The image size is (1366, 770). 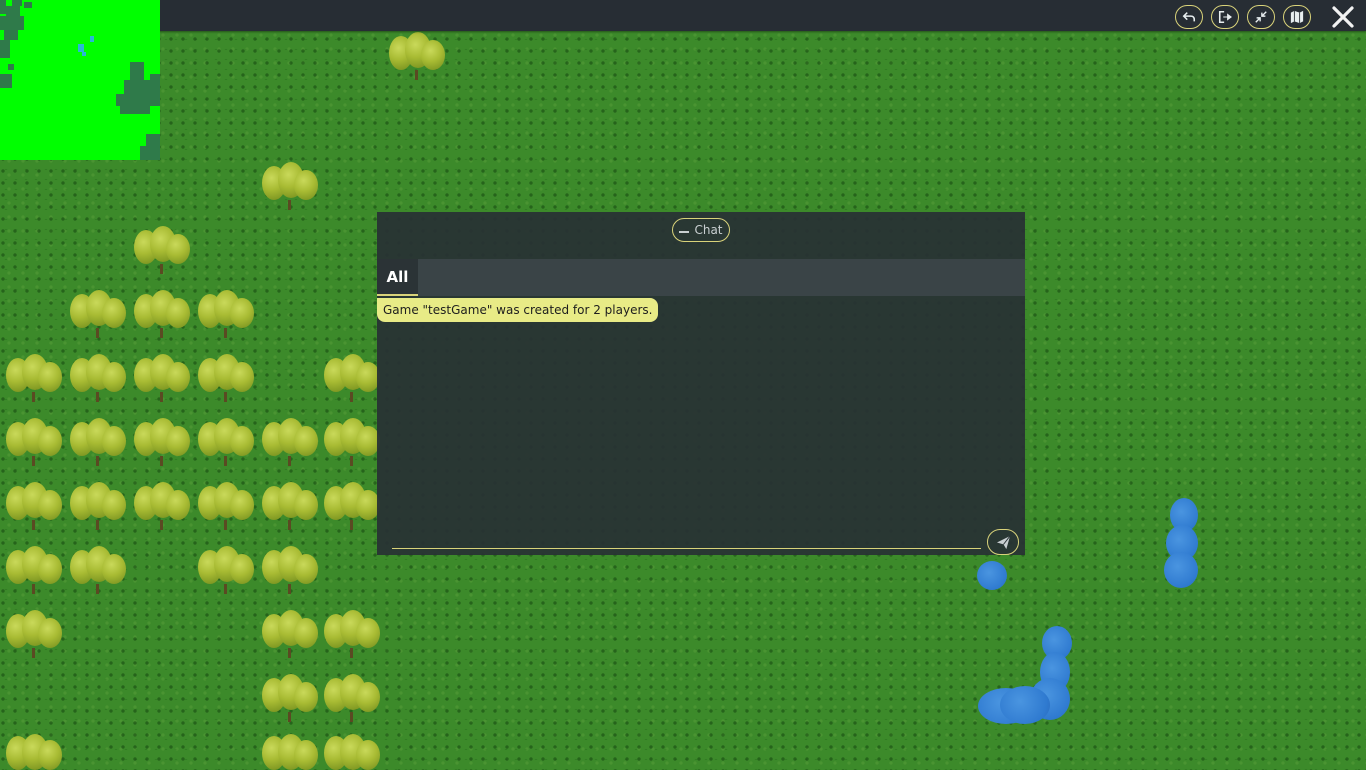 What do you see at coordinates (686, 539) in the screenshot?
I see `chat-input` at bounding box center [686, 539].